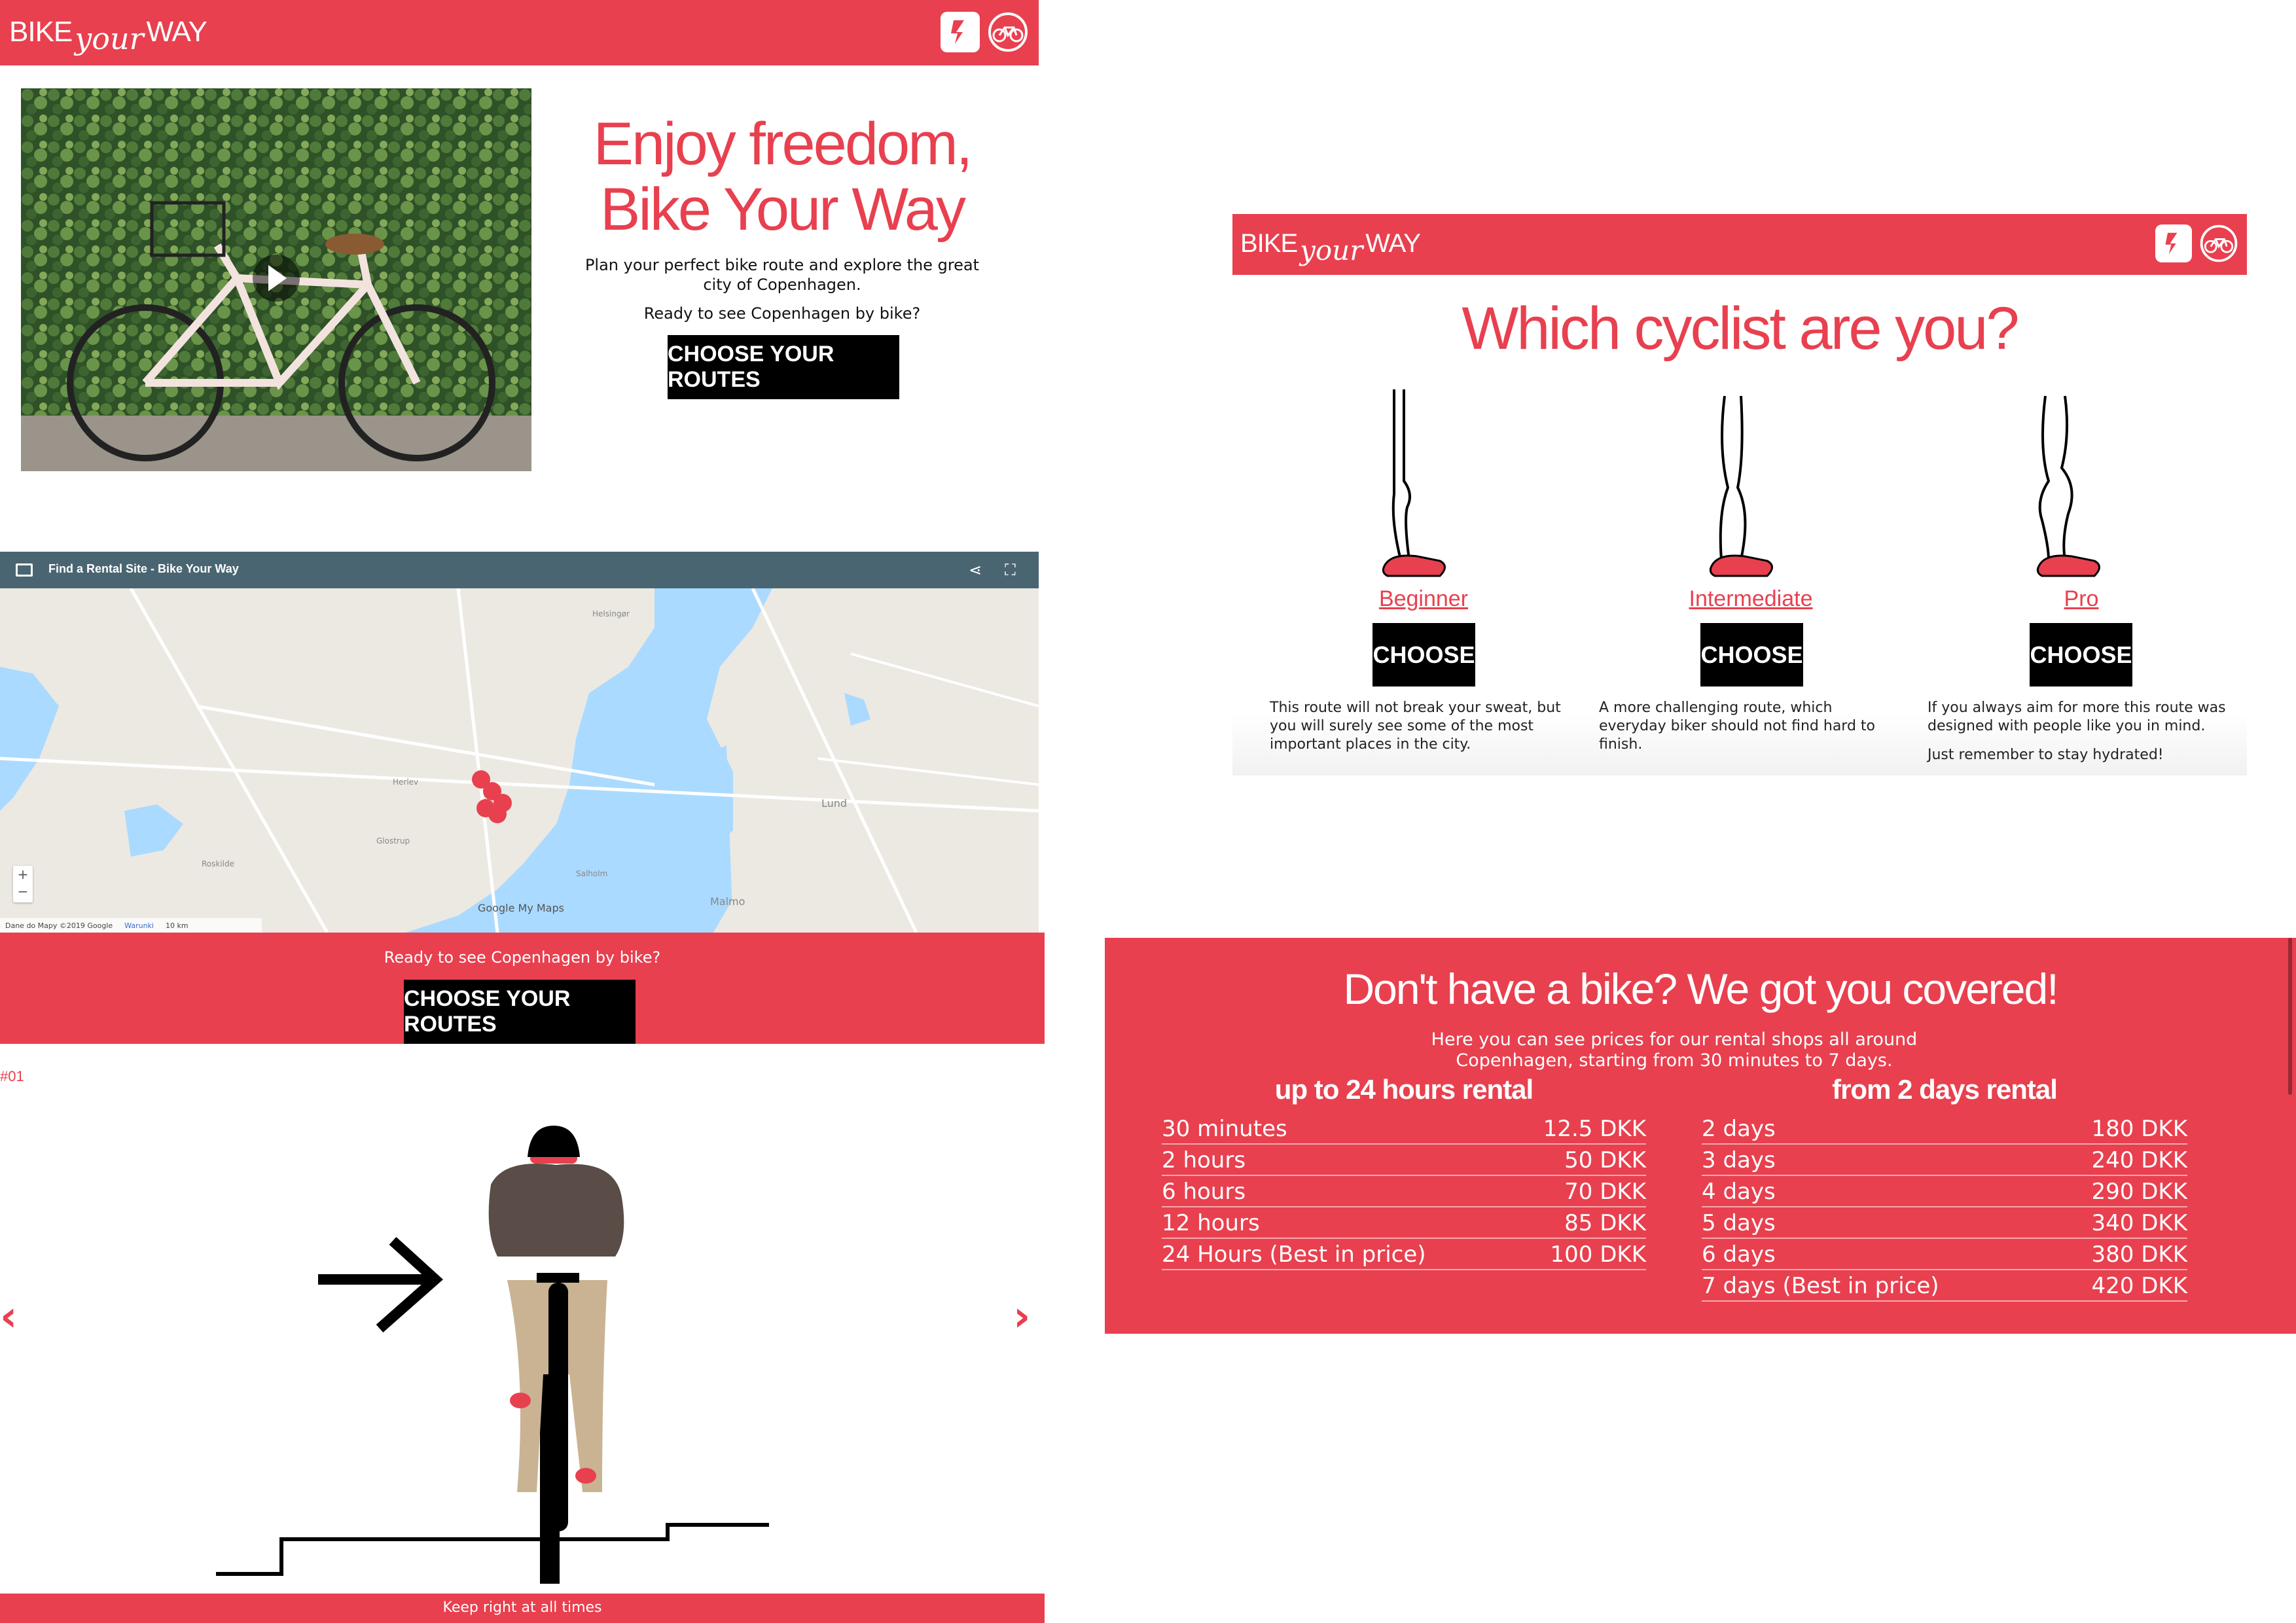  I want to click on map-scale: 10 km, so click(176, 925).